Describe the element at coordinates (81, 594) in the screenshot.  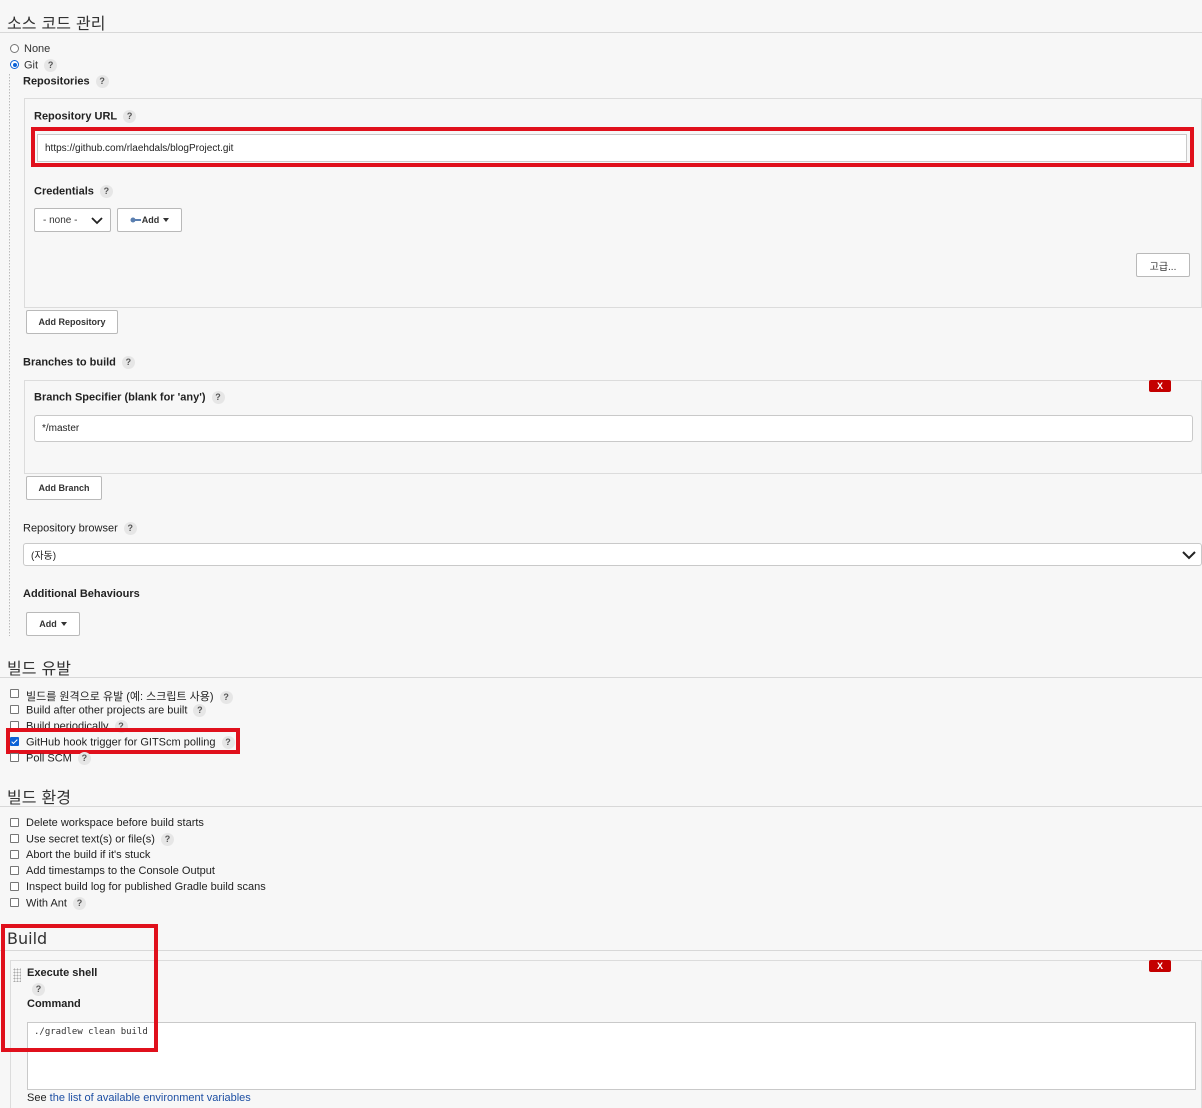
I see `additional-behaviours-label: Additional Behaviours` at that location.